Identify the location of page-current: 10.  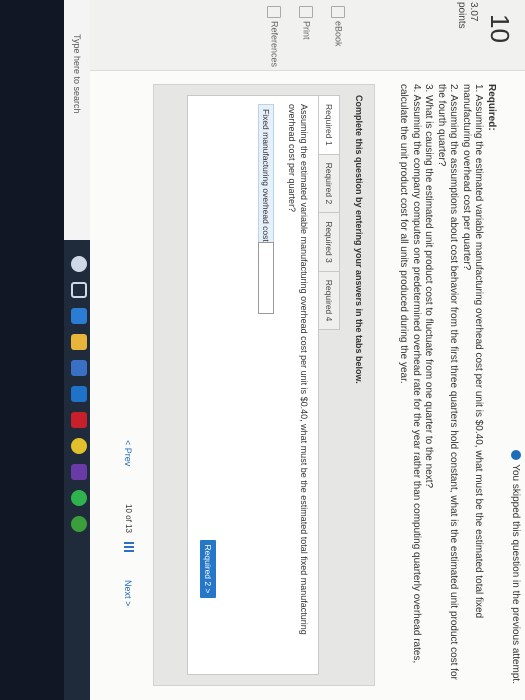
(128, 508).